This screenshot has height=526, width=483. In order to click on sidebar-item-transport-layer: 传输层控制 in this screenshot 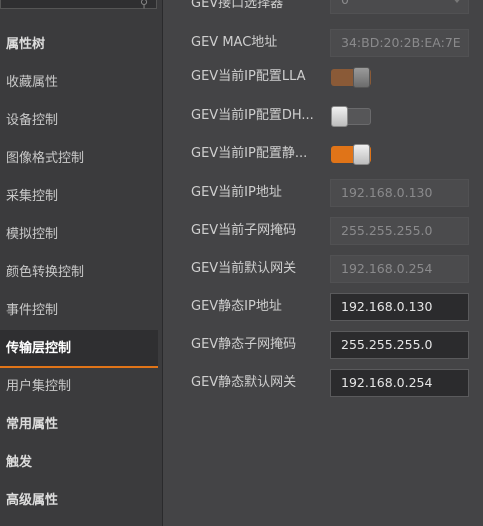, I will do `click(79, 349)`.